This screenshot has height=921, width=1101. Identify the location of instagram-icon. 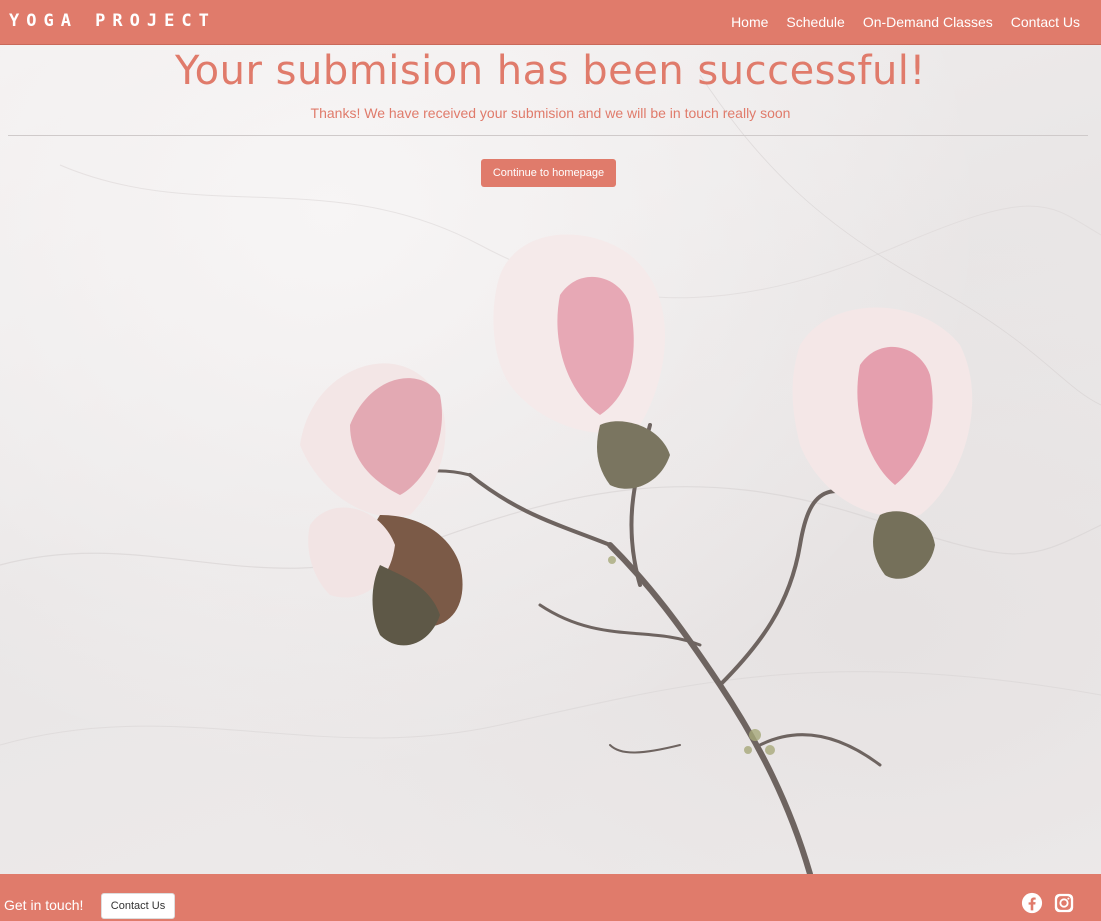
(1064, 903).